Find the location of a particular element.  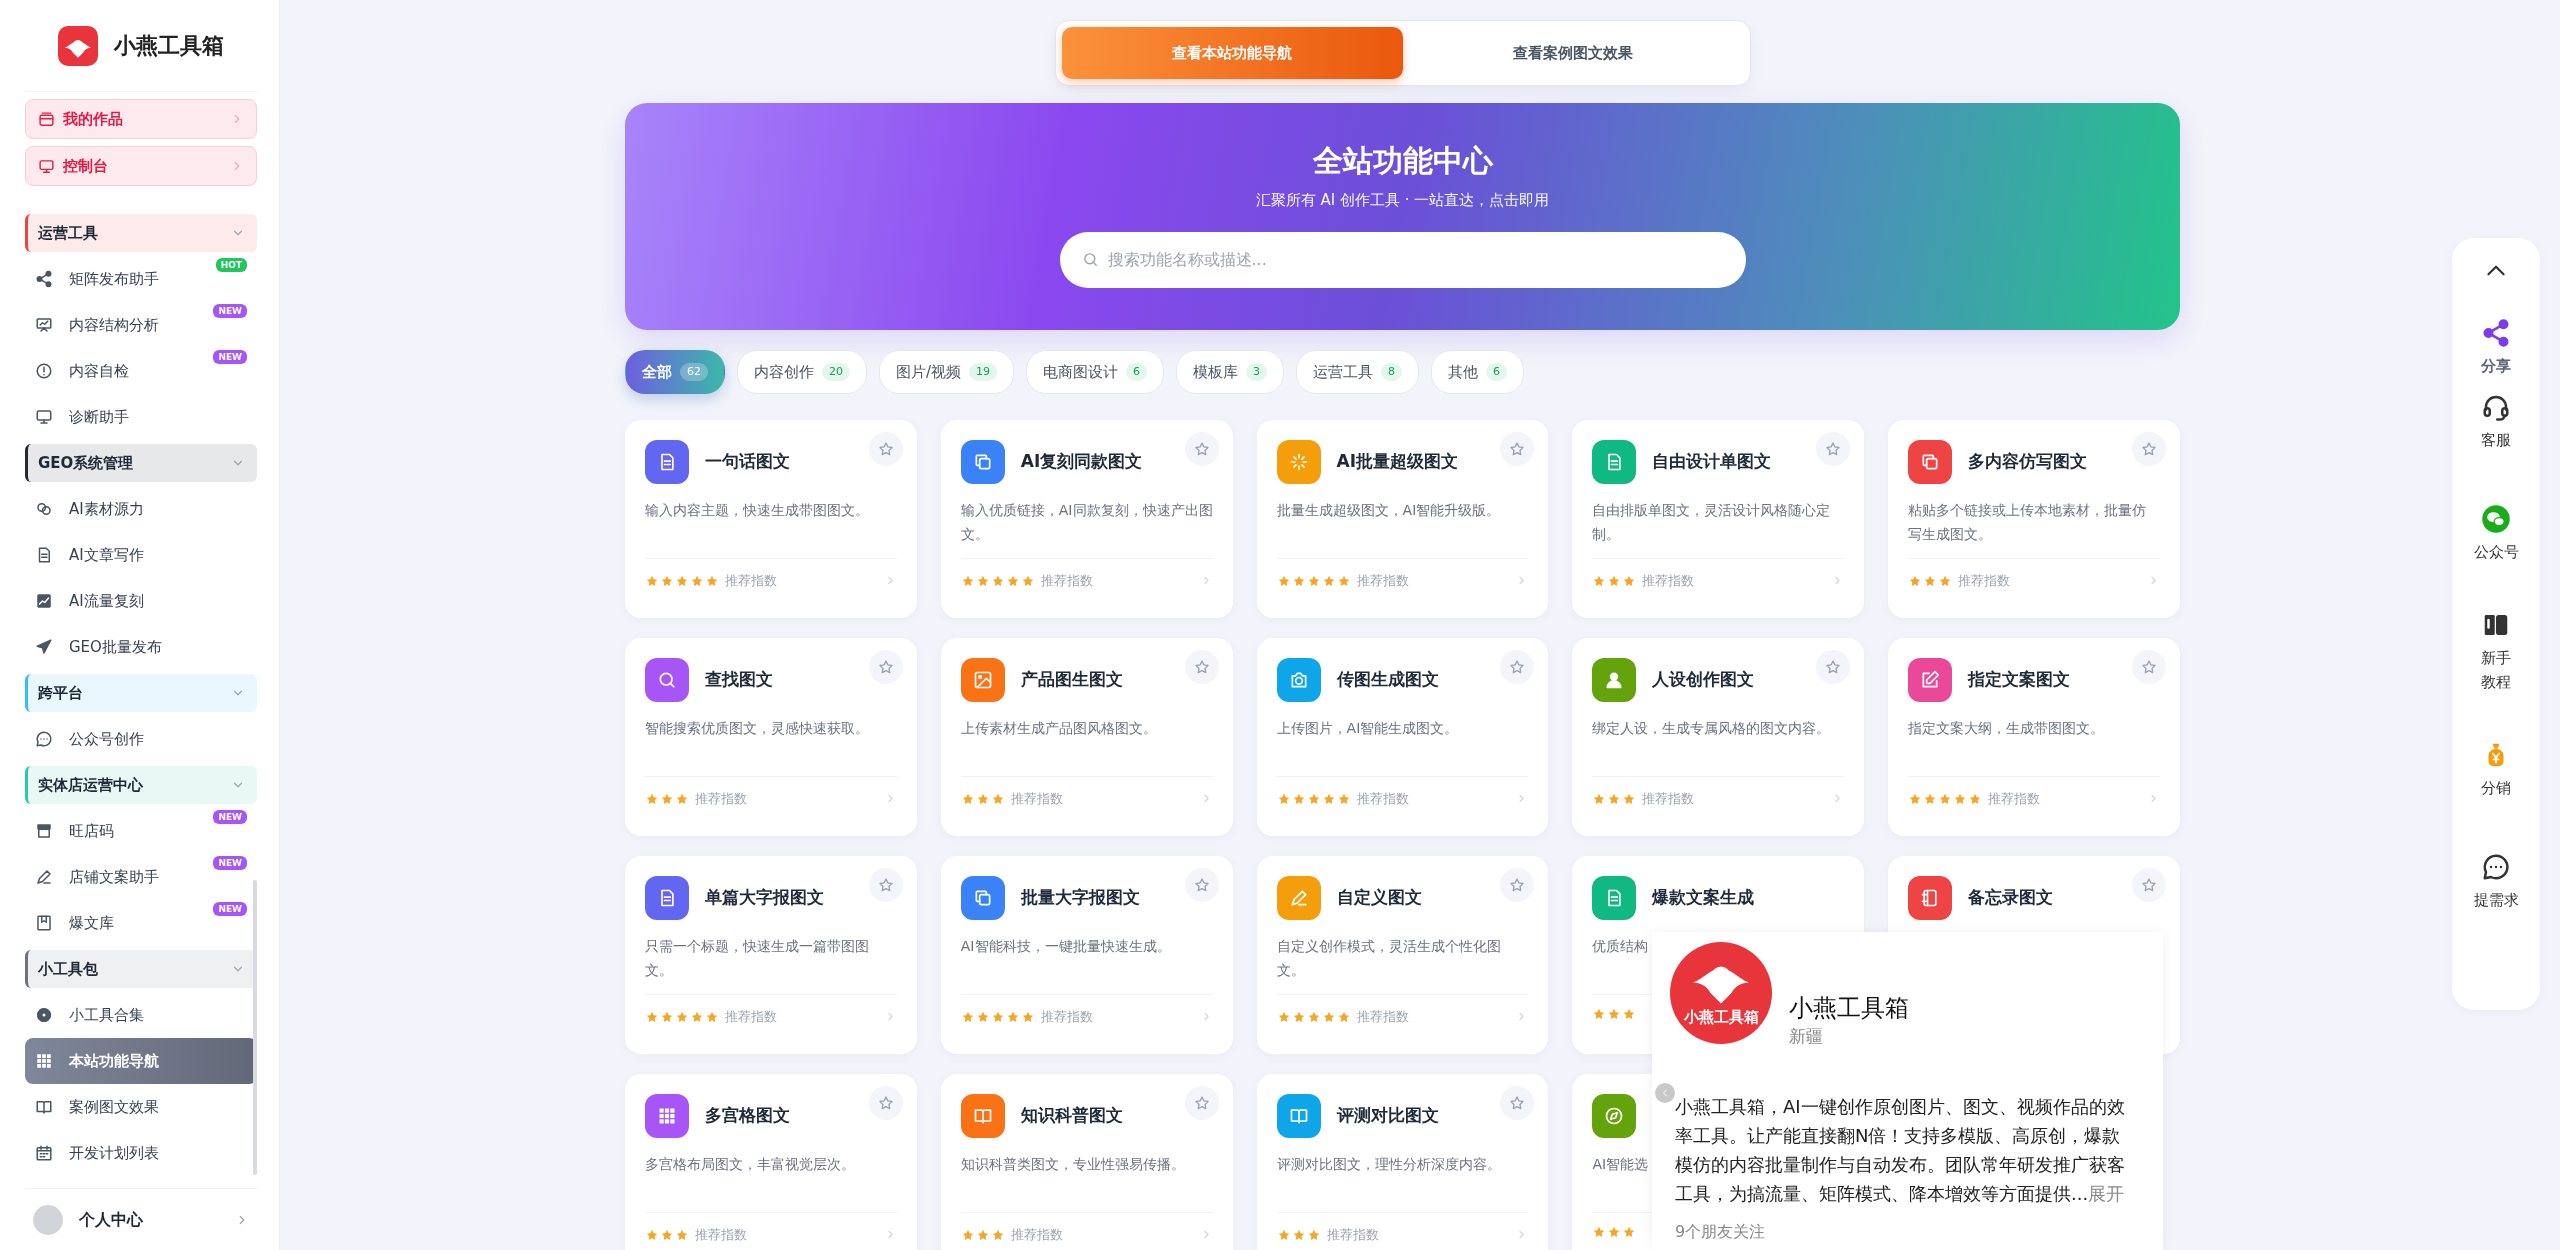

linked-rings-icon is located at coordinates (44, 509).